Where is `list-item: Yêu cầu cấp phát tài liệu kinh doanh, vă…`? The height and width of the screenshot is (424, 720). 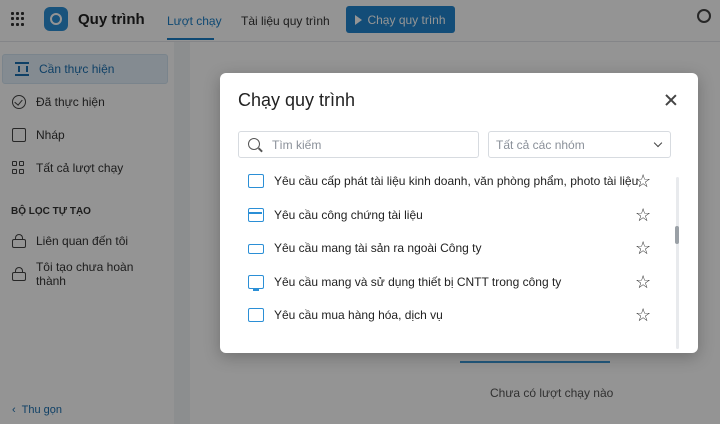
list-item: Yêu cầu cấp phát tài liệu kinh doanh, vă… is located at coordinates (448, 181).